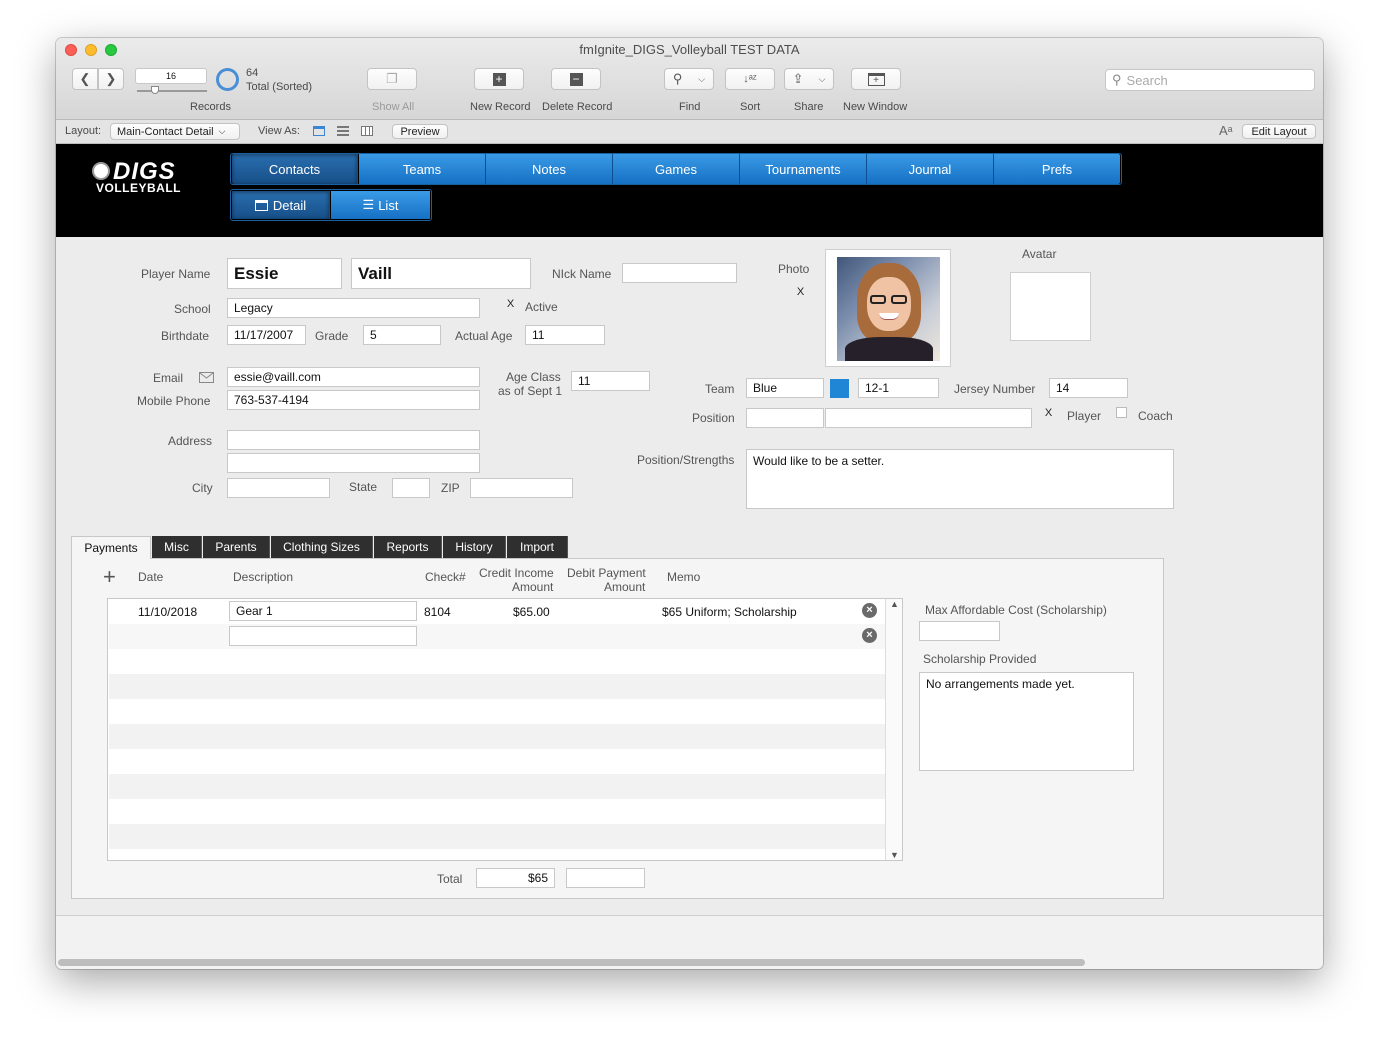  What do you see at coordinates (368, 204) in the screenshot?
I see `list-icon: ☰` at bounding box center [368, 204].